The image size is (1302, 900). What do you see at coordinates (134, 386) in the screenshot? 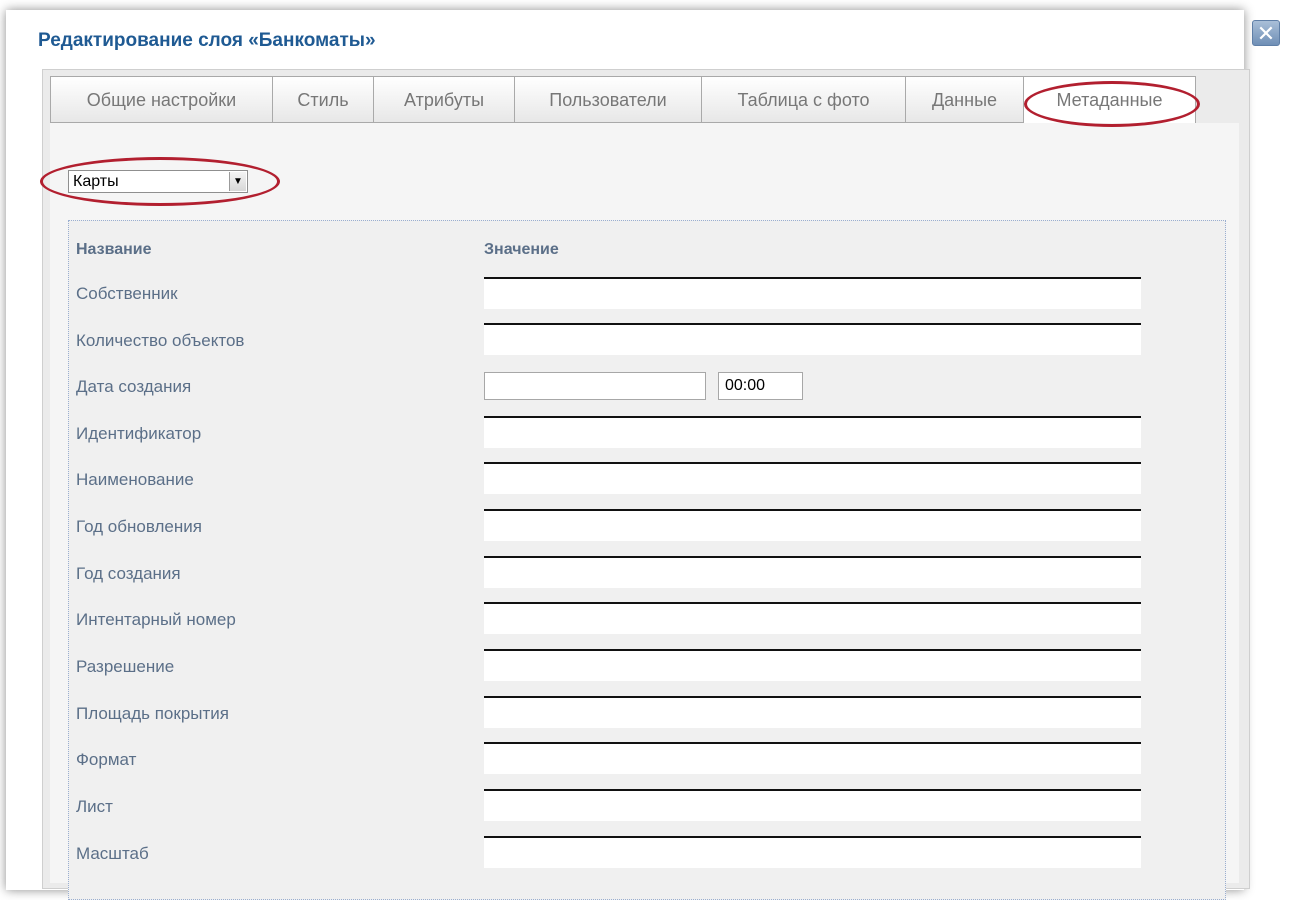
I see `row-label-creation-date: Дата создания` at bounding box center [134, 386].